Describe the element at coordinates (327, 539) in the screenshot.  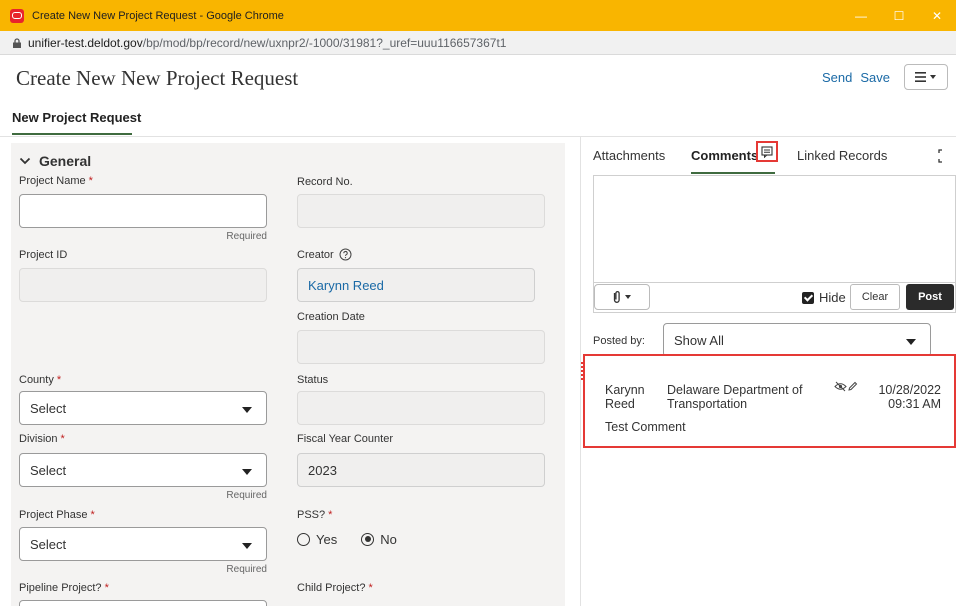
I see `pss-yes-label: Yes` at that location.